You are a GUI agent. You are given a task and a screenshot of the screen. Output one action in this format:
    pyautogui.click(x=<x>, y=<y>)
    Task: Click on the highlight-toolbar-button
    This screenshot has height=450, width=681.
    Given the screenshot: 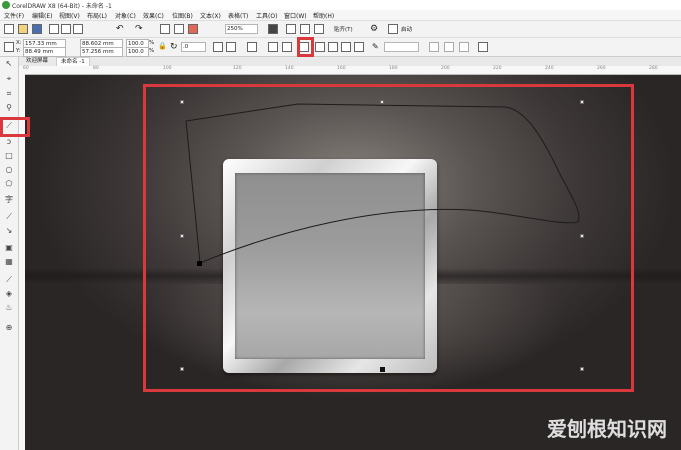 What is the action you would take?
    pyautogui.click(x=305, y=47)
    